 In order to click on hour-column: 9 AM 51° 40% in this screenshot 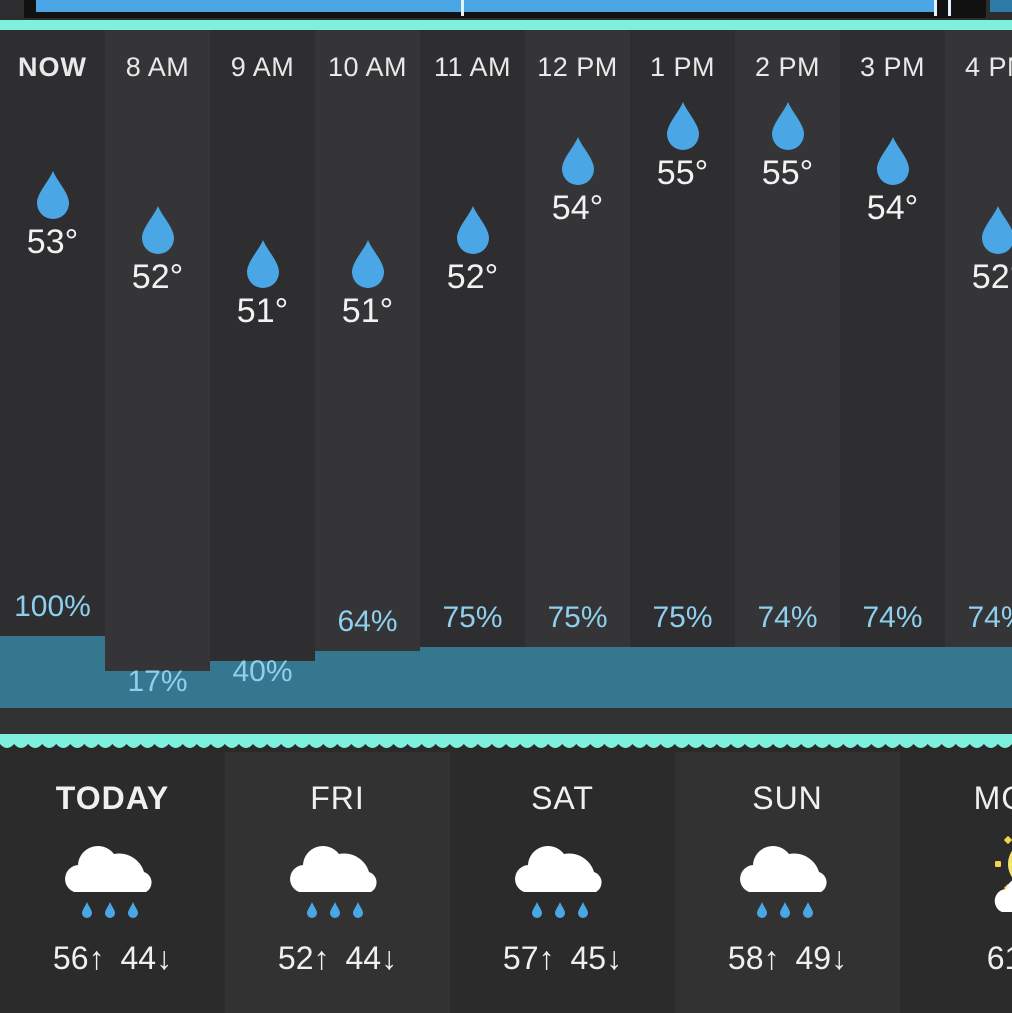, I will do `click(262, 383)`.